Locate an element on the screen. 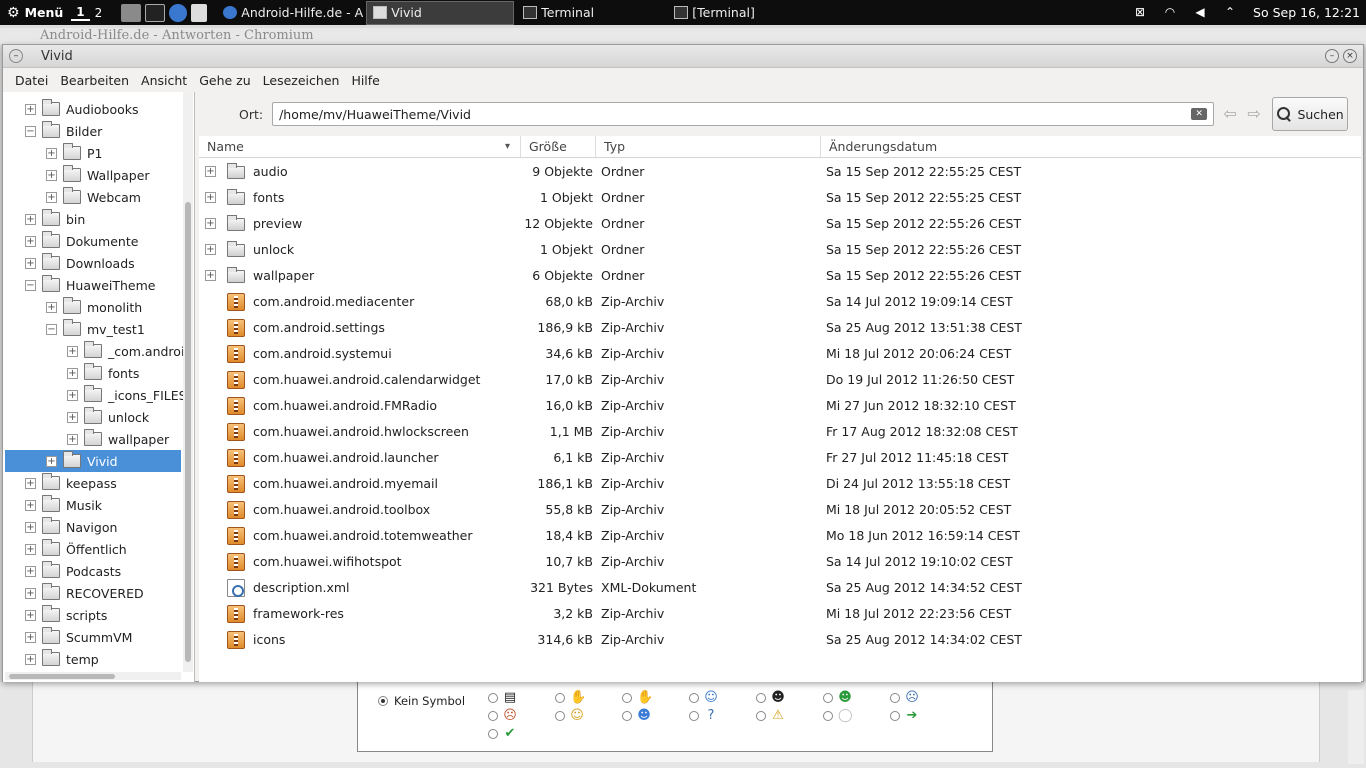 This screenshot has width=1366, height=768. column-header-size: Größe is located at coordinates (558, 147).